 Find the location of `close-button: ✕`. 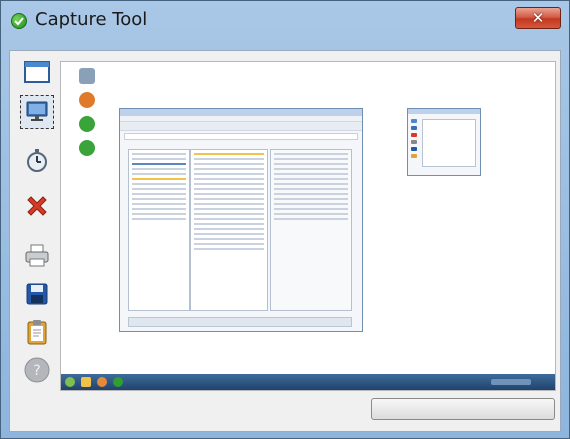

close-button: ✕ is located at coordinates (538, 18).